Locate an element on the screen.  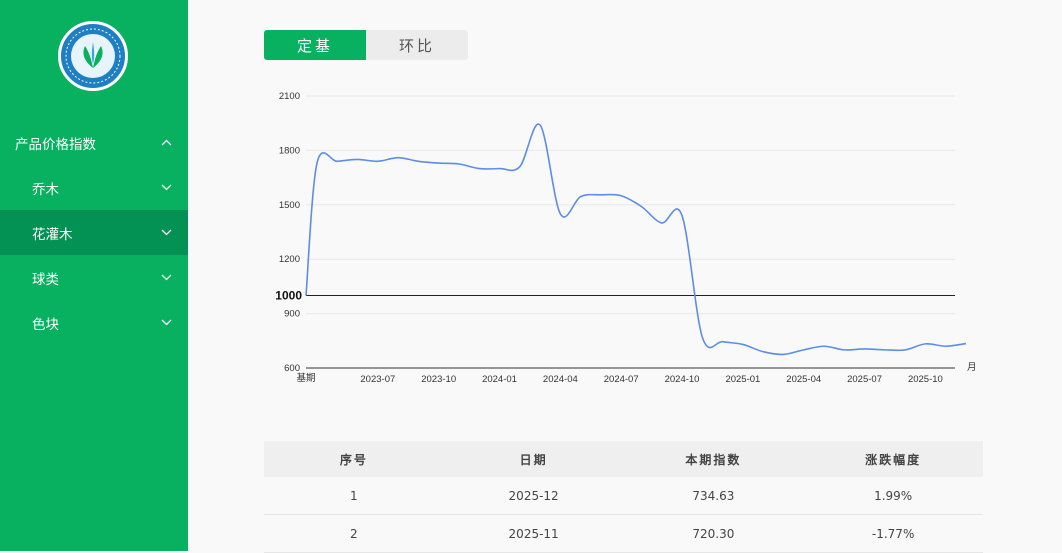
tab-fixed-base: 定基 is located at coordinates (315, 45).